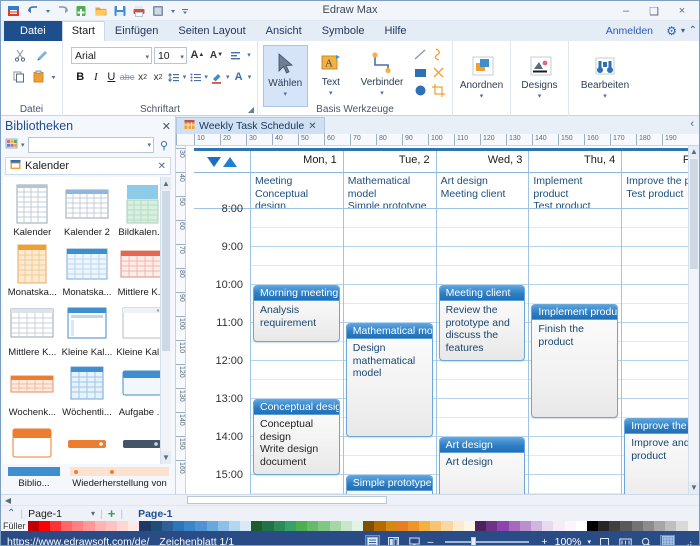  What do you see at coordinates (20, 55) in the screenshot?
I see `cut-button` at bounding box center [20, 55].